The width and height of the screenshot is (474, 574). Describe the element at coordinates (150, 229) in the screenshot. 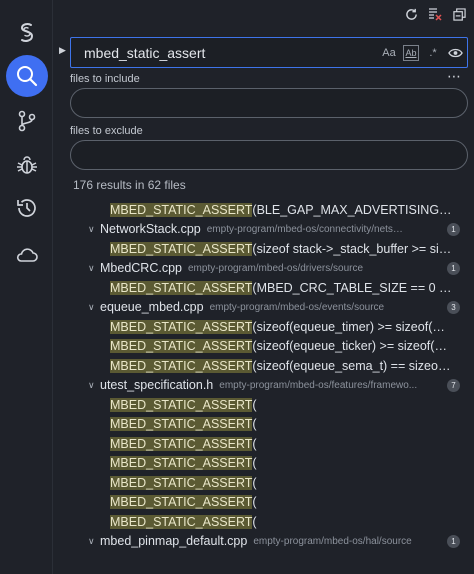

I see `file-name: NetworkStack.cpp` at that location.